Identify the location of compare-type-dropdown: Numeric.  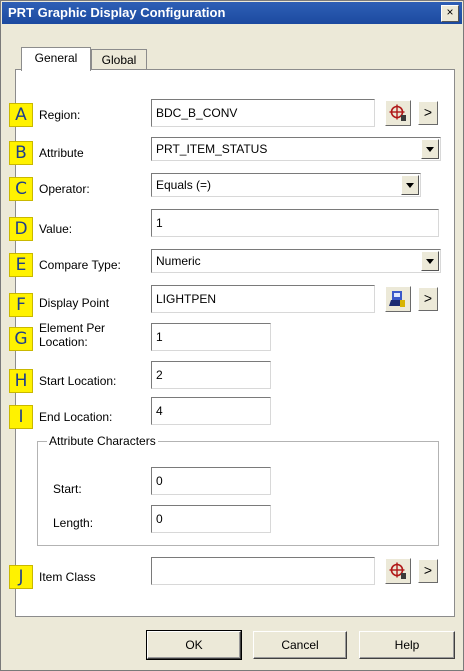
(296, 261).